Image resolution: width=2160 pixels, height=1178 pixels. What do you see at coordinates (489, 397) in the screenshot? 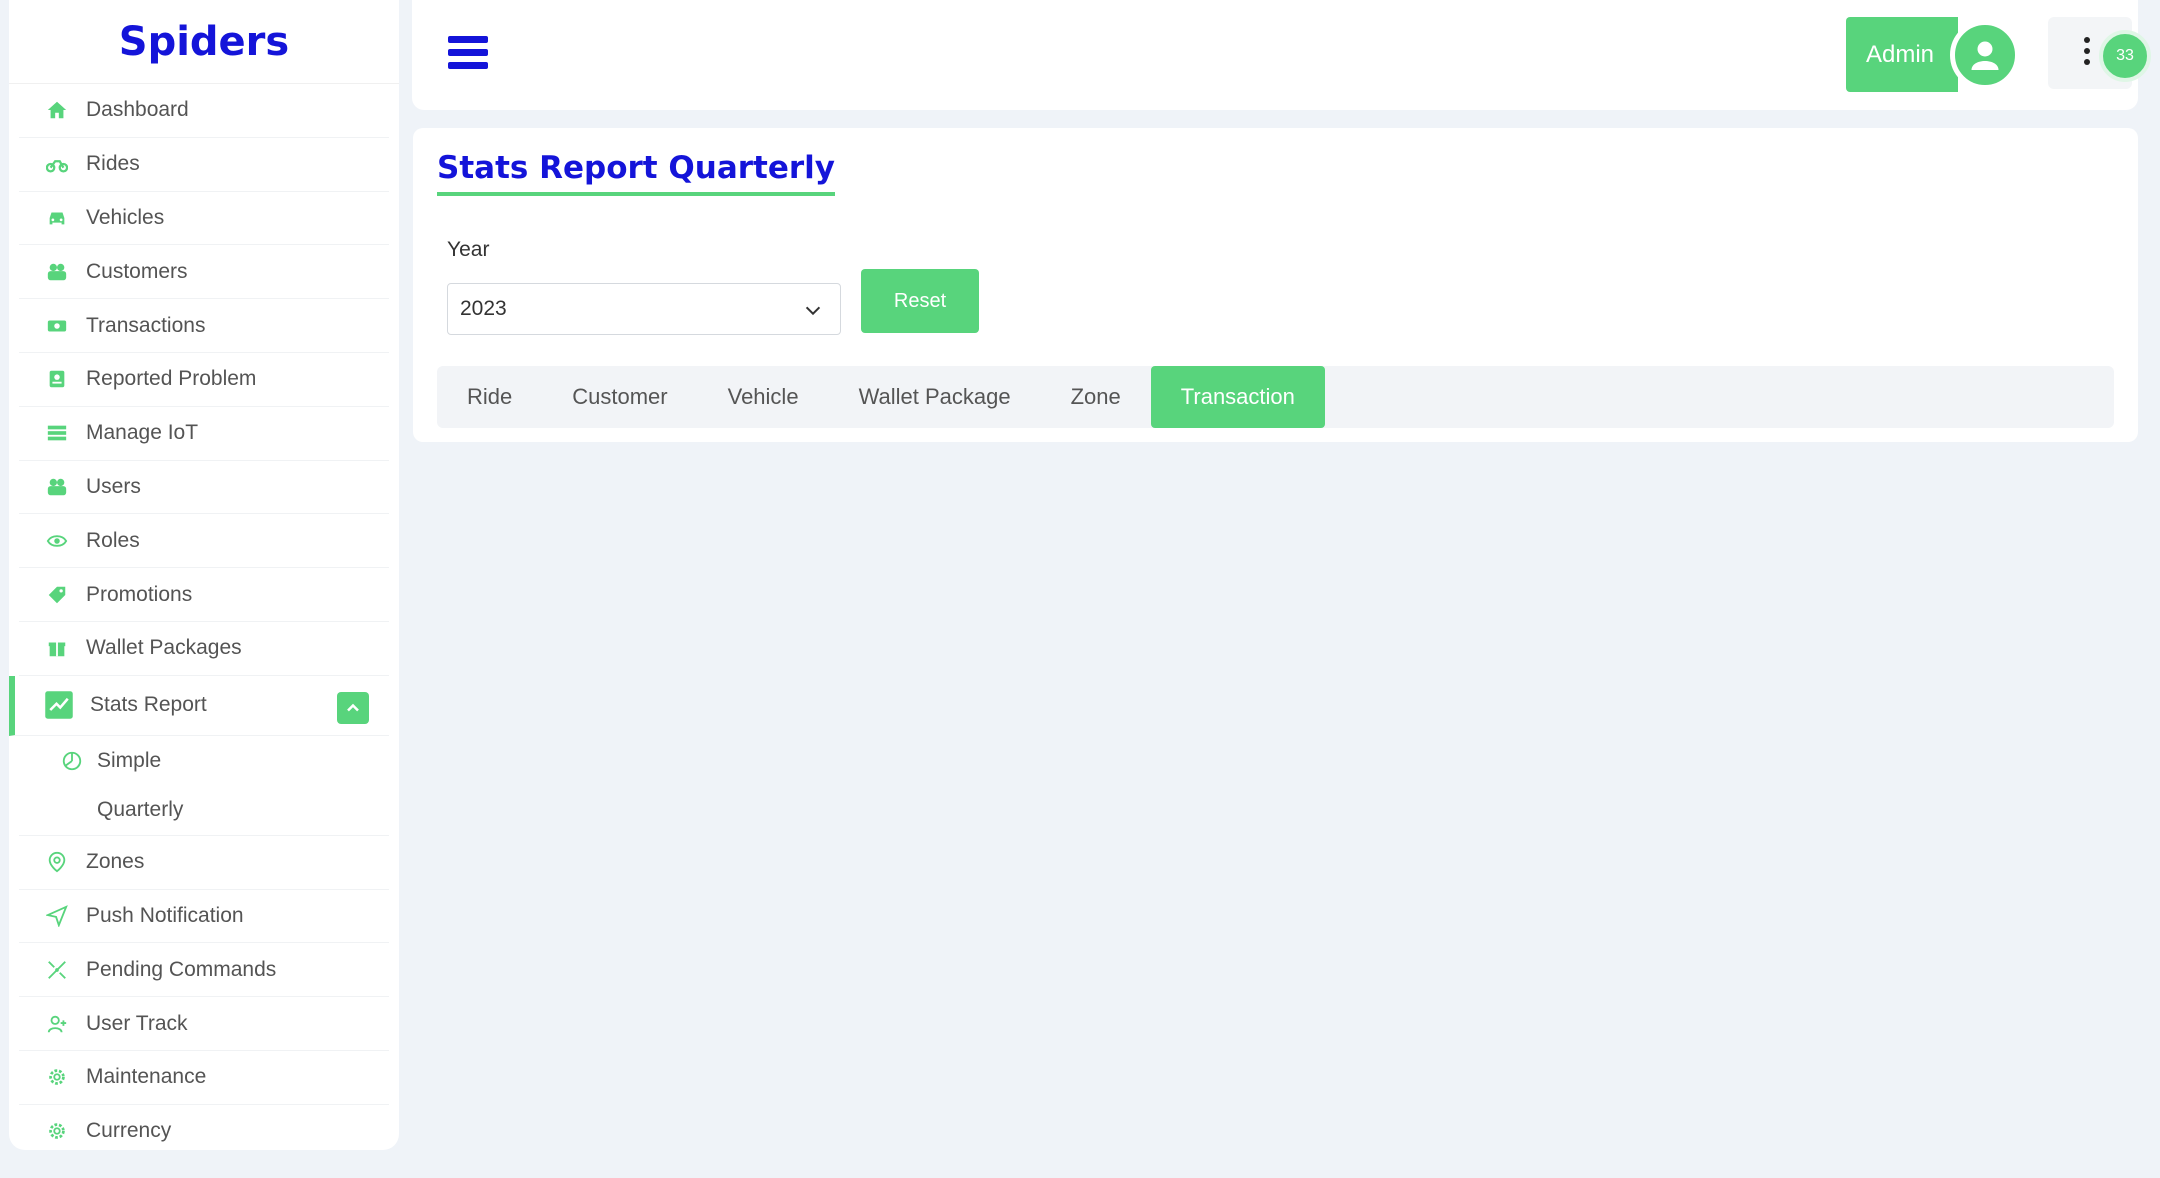
I see `tab-ride: Ride` at bounding box center [489, 397].